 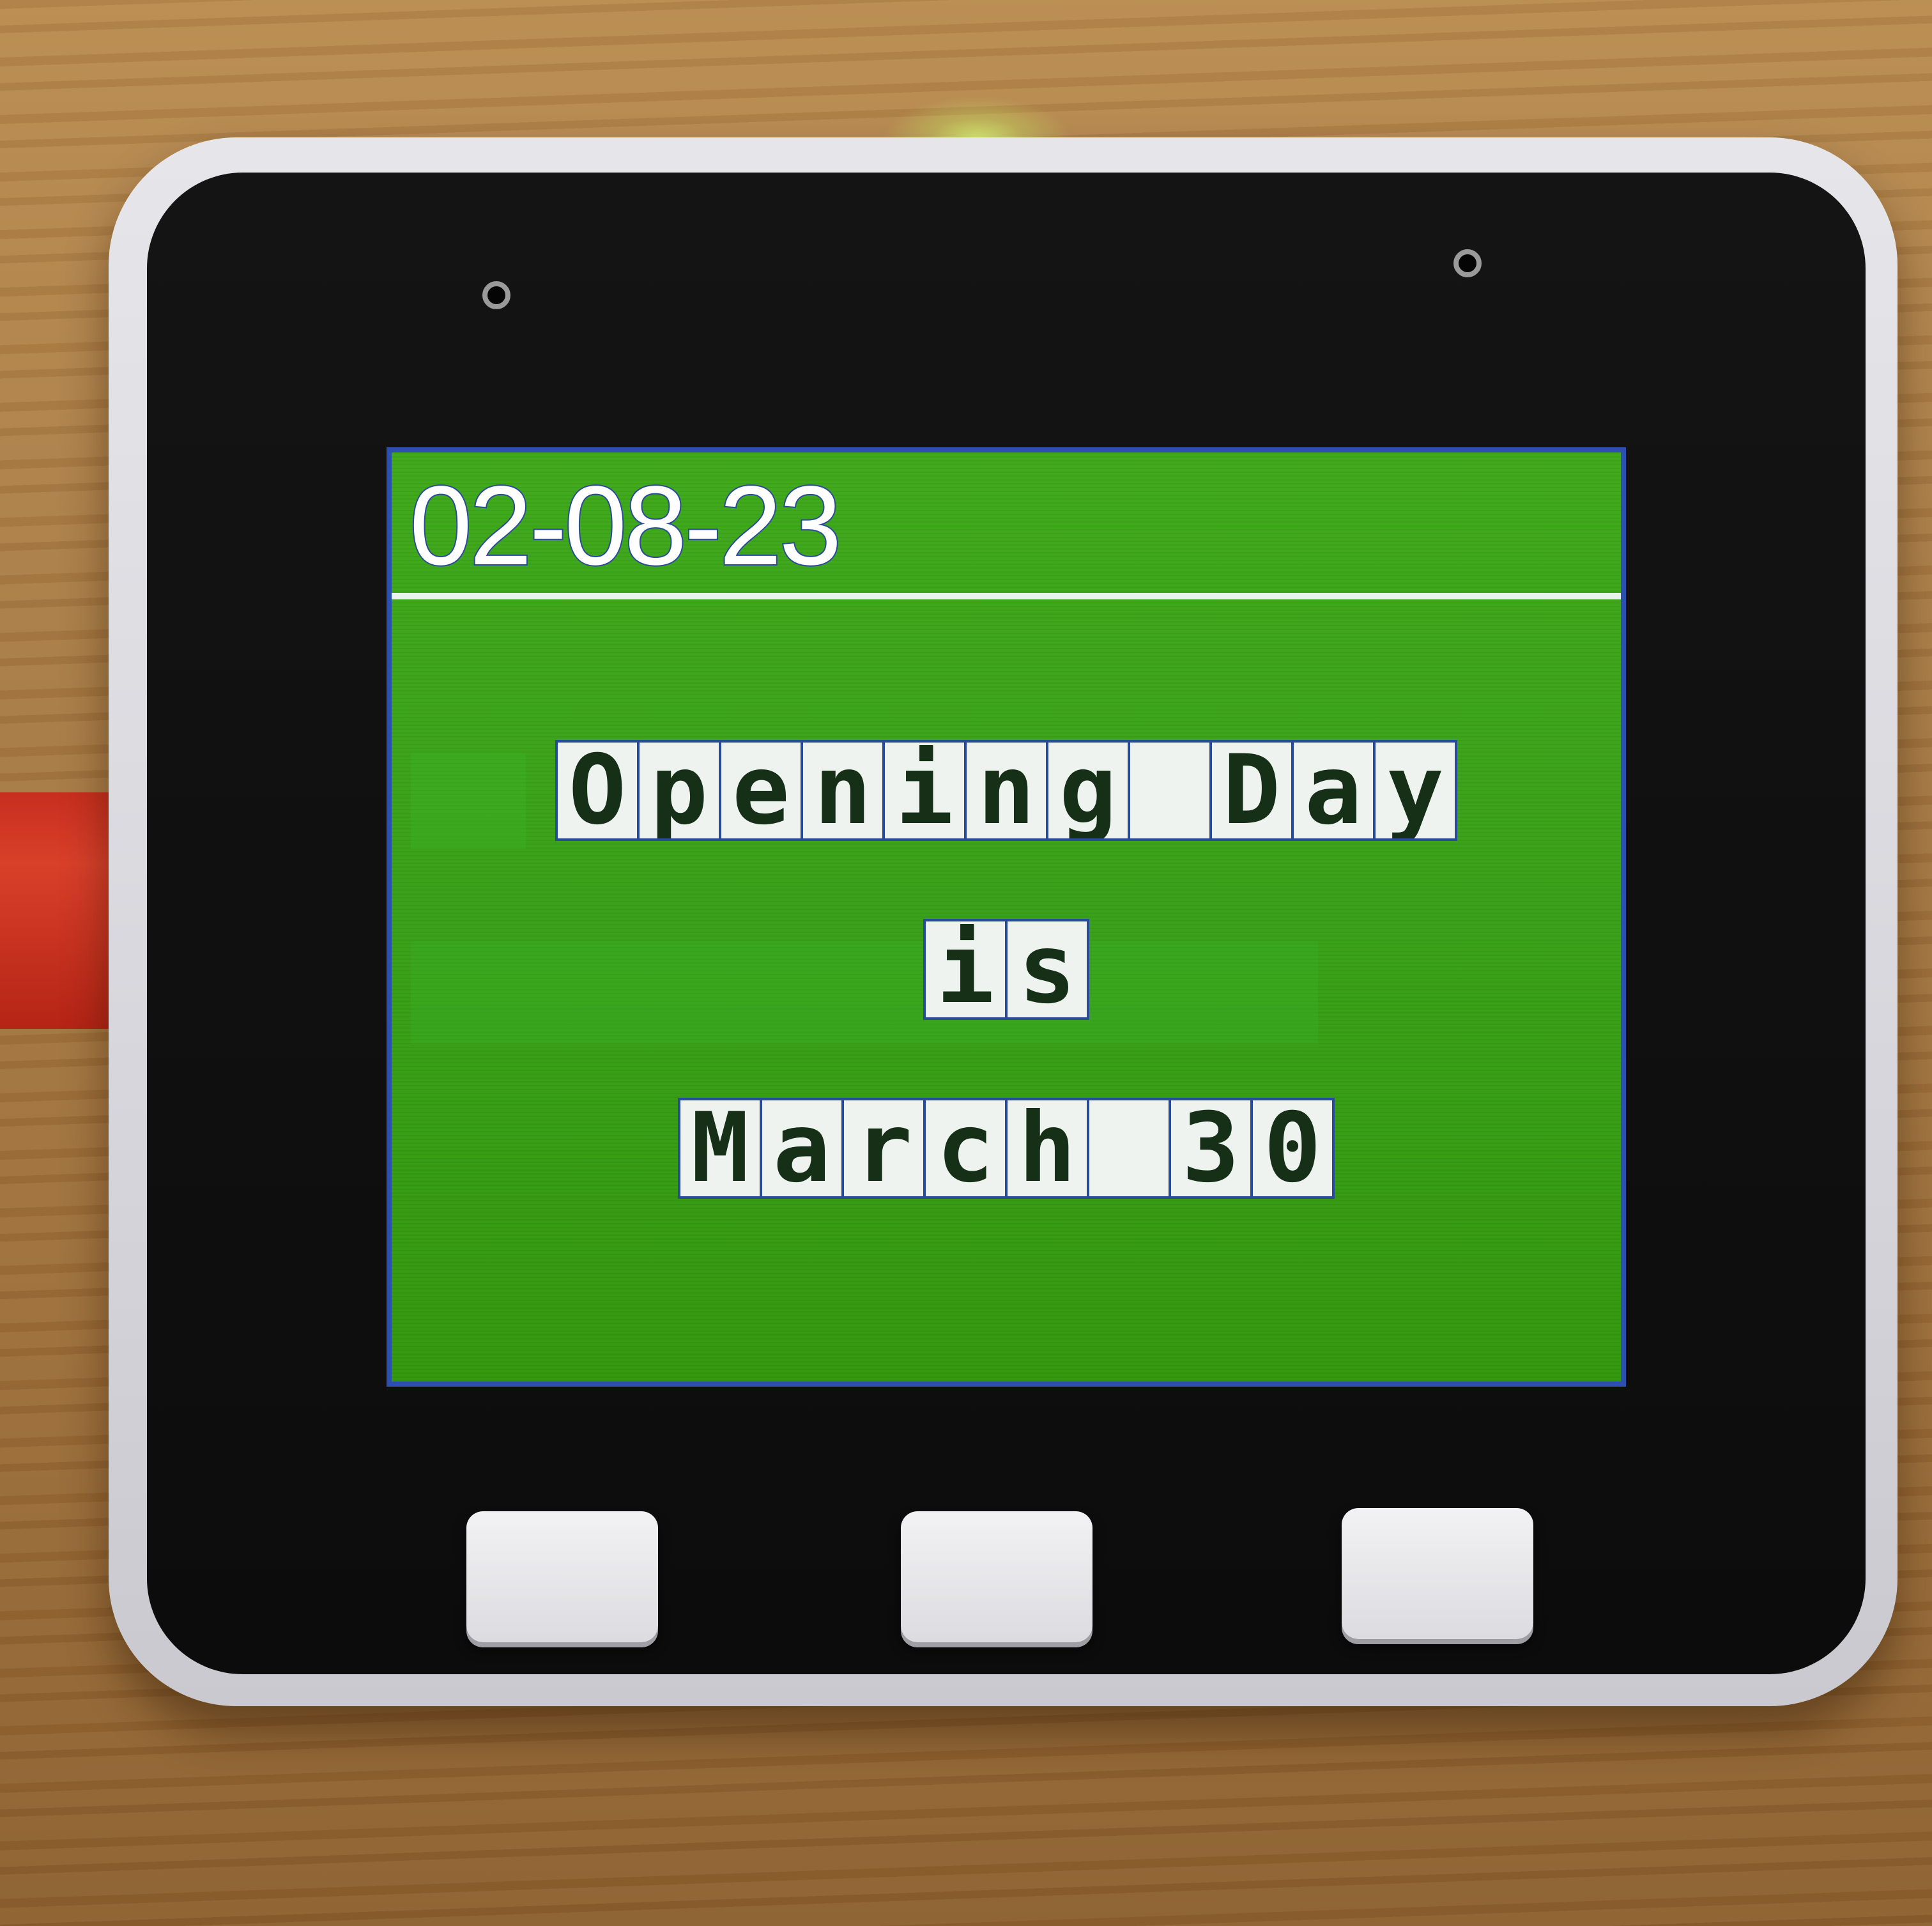 What do you see at coordinates (496, 295) in the screenshot?
I see `screw-hole-left` at bounding box center [496, 295].